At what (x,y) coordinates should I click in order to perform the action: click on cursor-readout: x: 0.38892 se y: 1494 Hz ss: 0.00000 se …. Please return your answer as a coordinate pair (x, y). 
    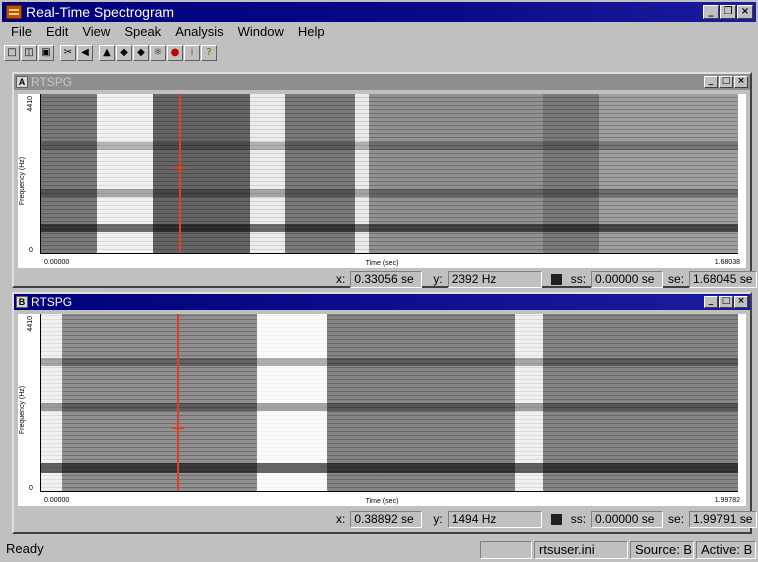
    Looking at the image, I should click on (546, 519).